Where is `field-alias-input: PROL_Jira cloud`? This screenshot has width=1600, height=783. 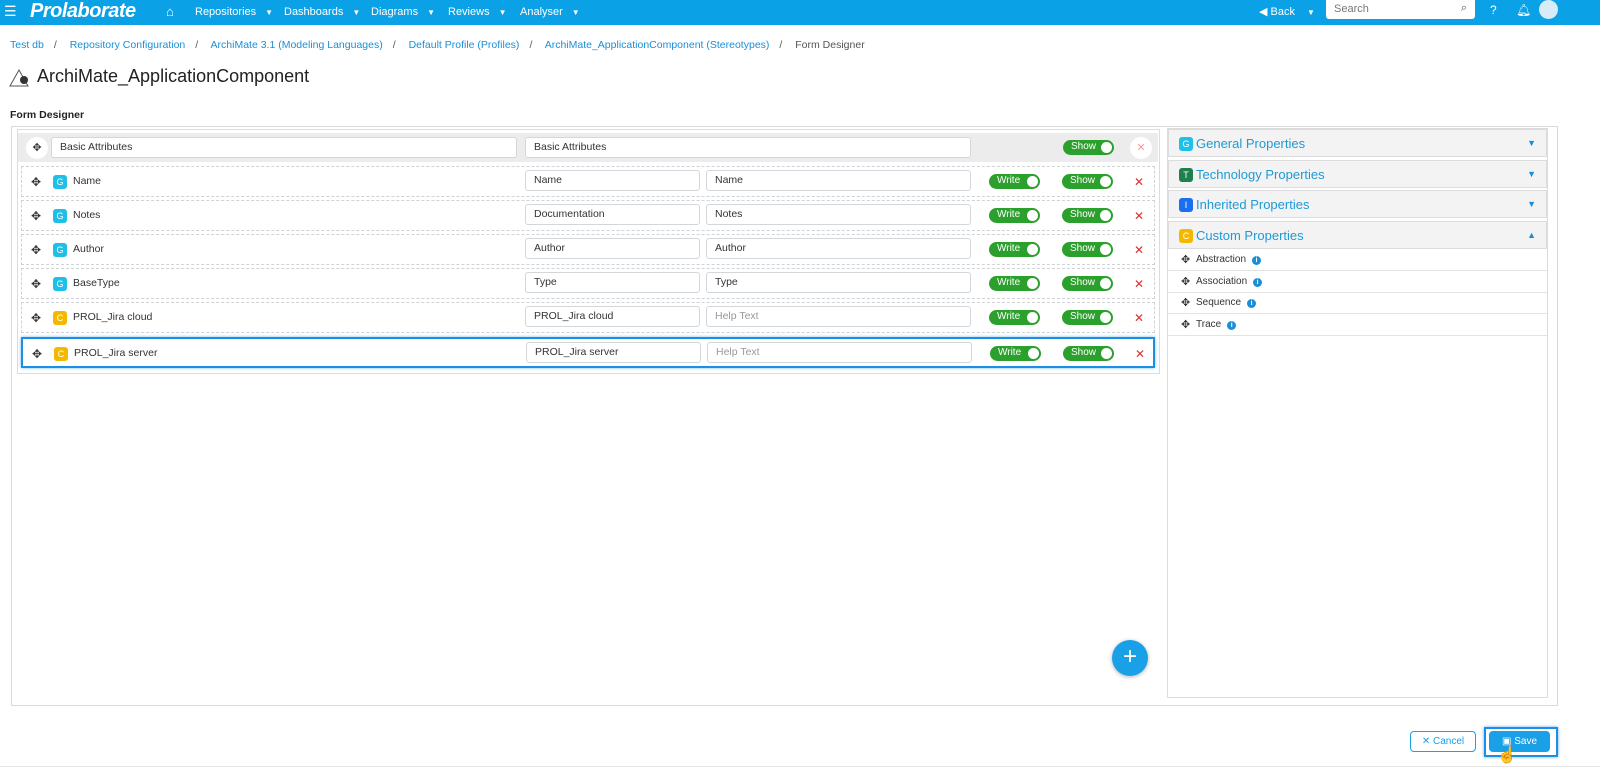 field-alias-input: PROL_Jira cloud is located at coordinates (612, 316).